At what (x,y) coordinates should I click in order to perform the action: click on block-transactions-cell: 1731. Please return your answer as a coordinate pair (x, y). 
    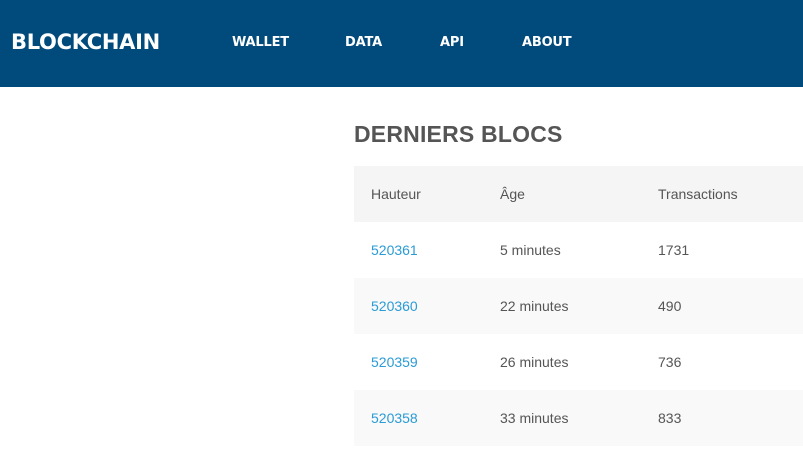
    Looking at the image, I should click on (674, 250).